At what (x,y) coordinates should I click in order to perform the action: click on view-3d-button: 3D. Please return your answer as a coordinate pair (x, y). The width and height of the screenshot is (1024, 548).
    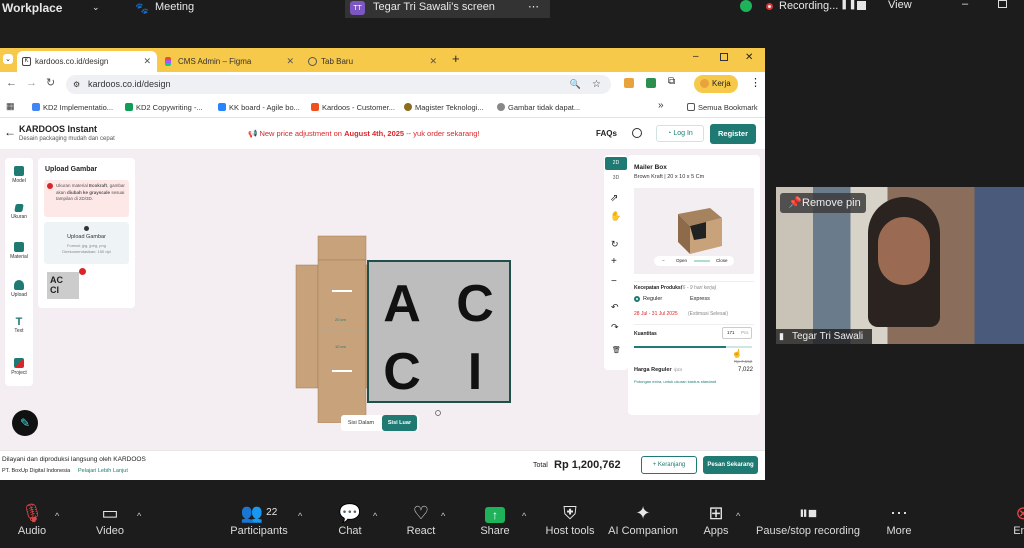
    Looking at the image, I should click on (616, 178).